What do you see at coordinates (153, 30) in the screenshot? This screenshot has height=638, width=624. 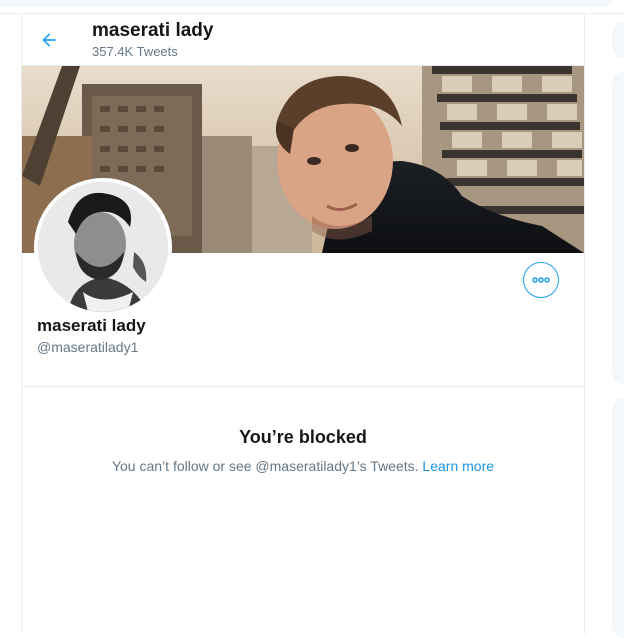 I see `header-title: maserati lady` at bounding box center [153, 30].